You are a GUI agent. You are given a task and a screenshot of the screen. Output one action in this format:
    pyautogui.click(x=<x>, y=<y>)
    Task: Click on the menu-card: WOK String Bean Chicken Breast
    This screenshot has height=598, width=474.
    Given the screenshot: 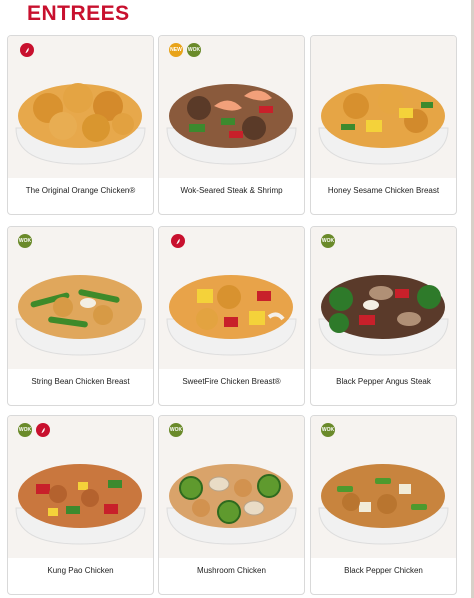 What is the action you would take?
    pyautogui.click(x=80, y=316)
    